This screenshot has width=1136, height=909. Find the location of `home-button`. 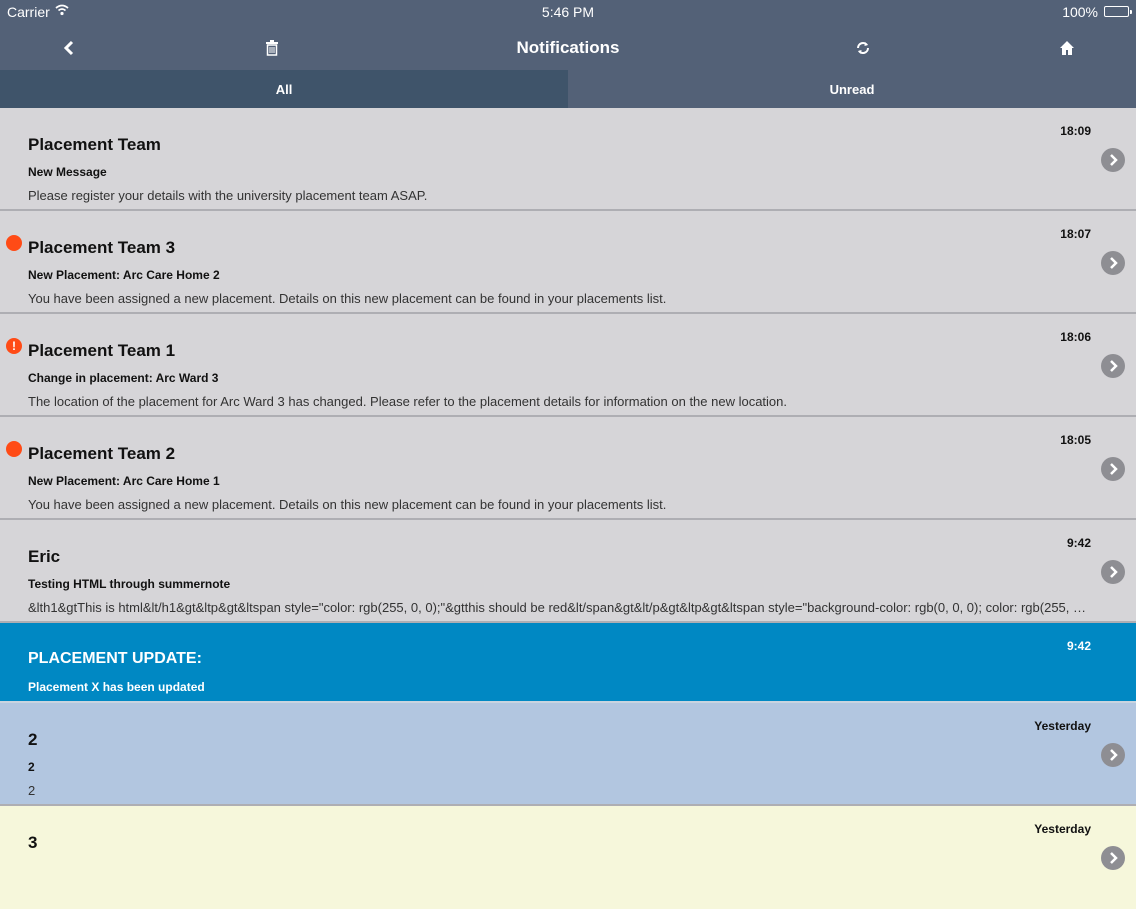

home-button is located at coordinates (1067, 48).